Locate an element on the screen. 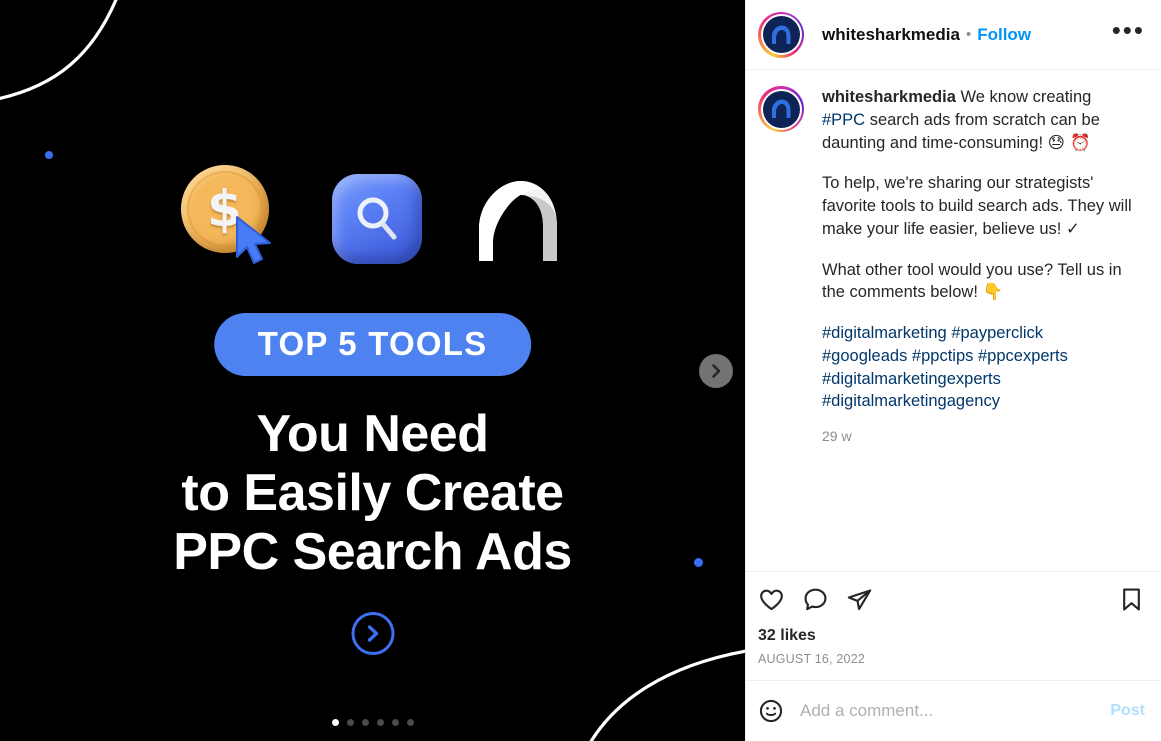 This screenshot has width=1161, height=741. arch-logo-icon is located at coordinates (517, 219).